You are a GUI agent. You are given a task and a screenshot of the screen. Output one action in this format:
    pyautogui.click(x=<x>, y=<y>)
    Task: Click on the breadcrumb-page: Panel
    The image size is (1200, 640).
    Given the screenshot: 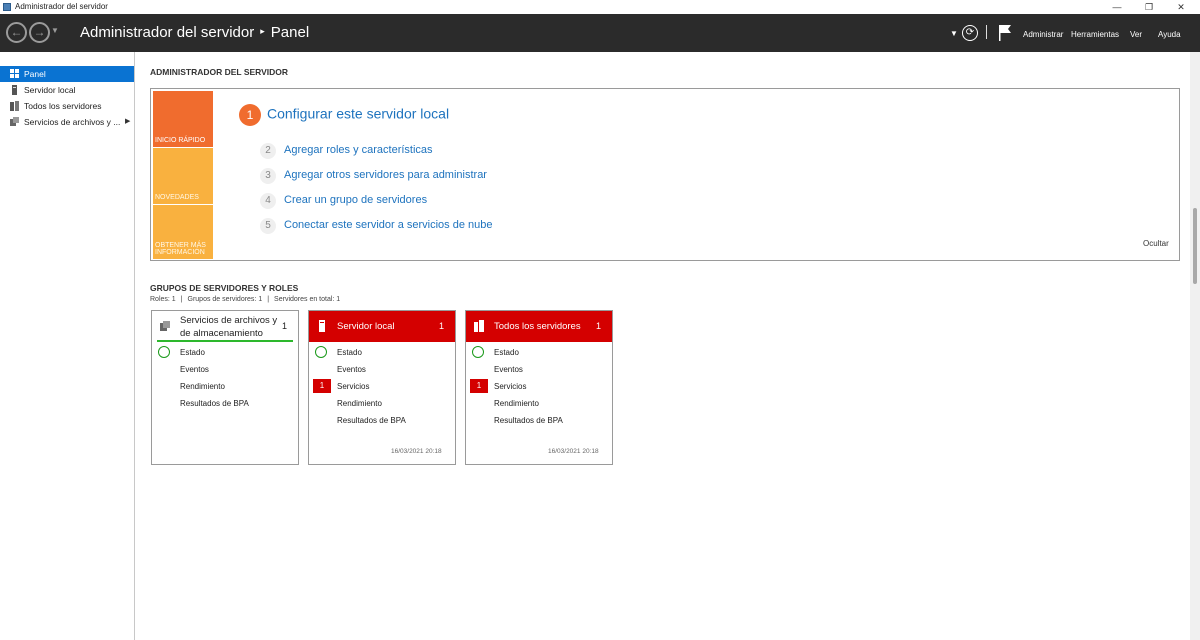 What is the action you would take?
    pyautogui.click(x=290, y=32)
    